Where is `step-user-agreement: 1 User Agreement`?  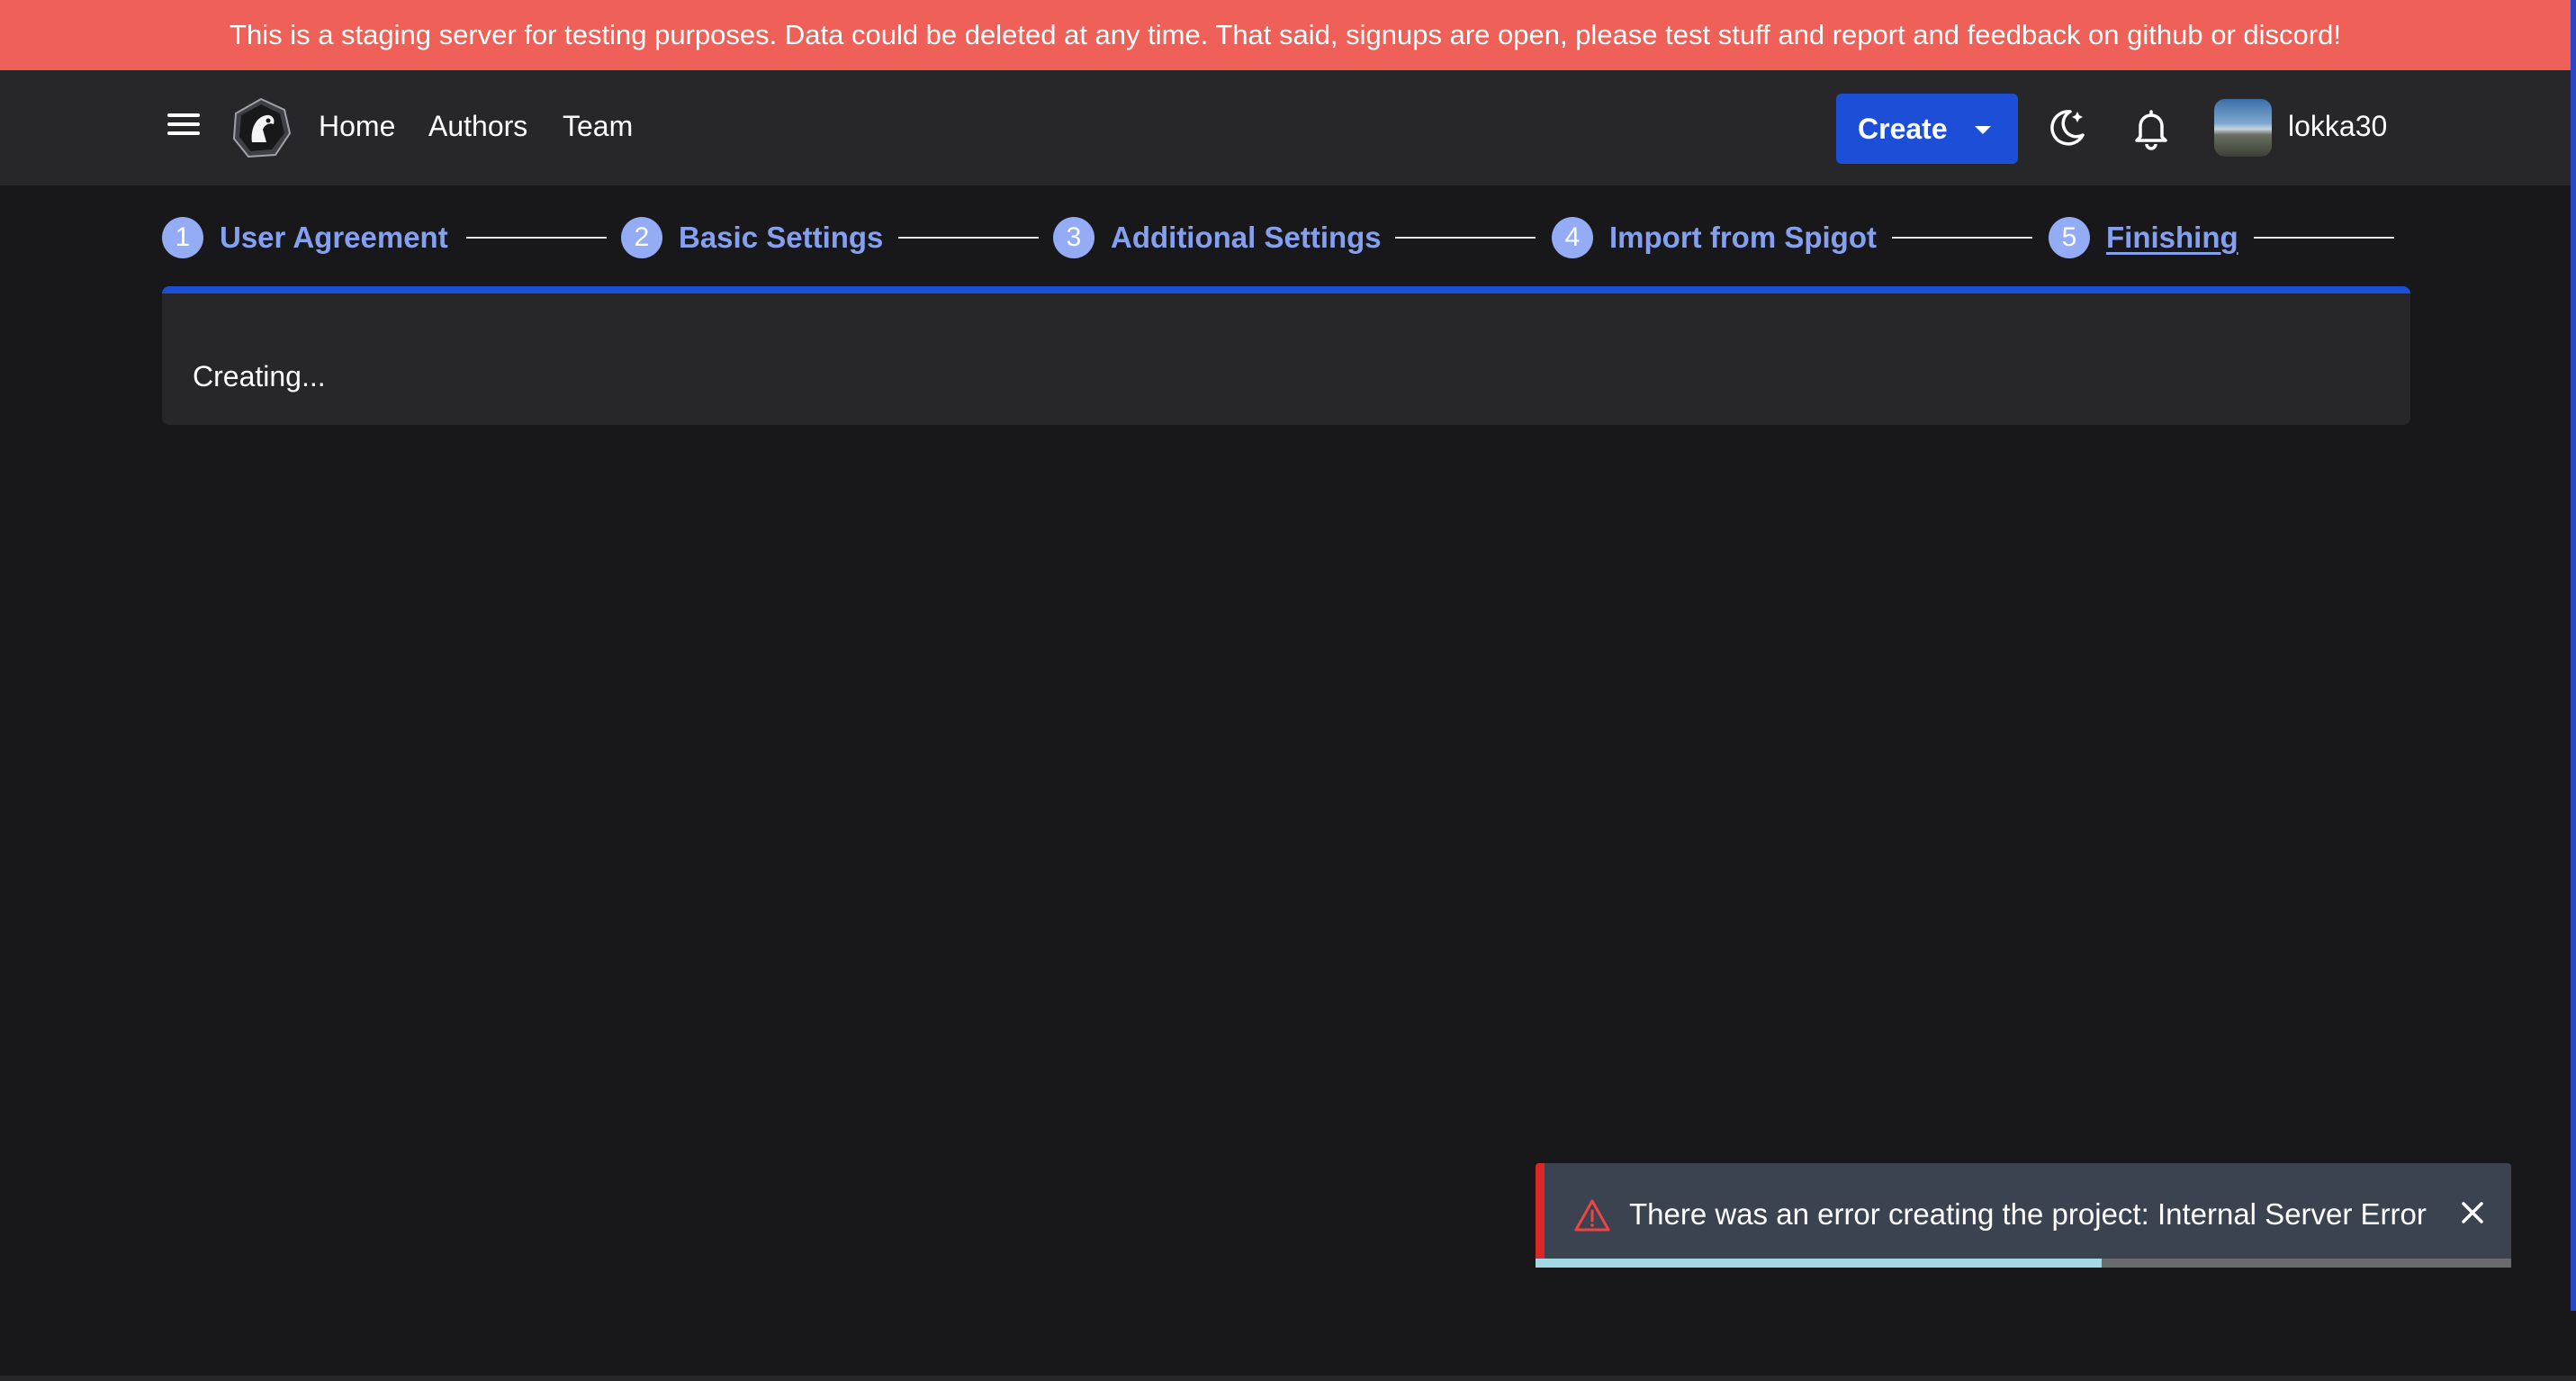
step-user-agreement: 1 User Agreement is located at coordinates (305, 237).